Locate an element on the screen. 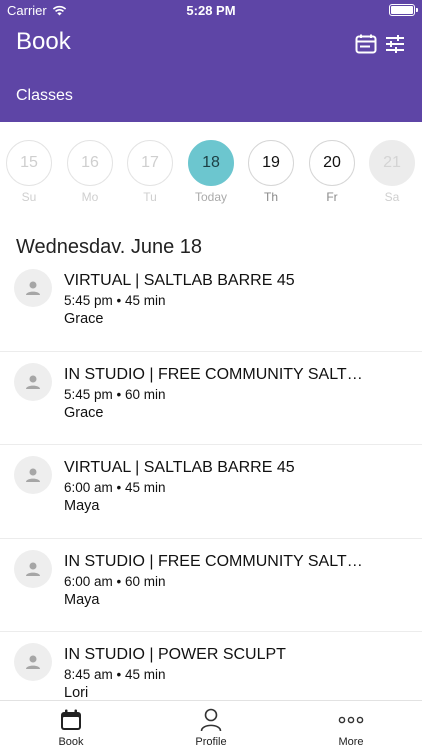 The height and width of the screenshot is (750, 422). day-number: 17 is located at coordinates (150, 163).